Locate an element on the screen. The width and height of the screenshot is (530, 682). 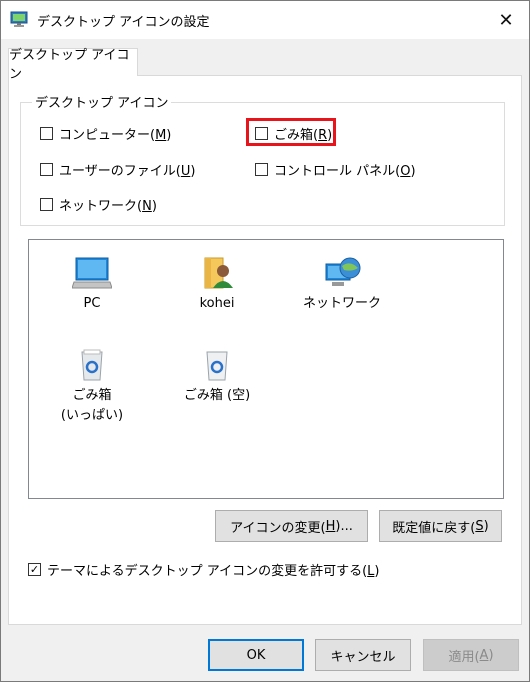
cancel-button: キャンセル is located at coordinates (363, 655).